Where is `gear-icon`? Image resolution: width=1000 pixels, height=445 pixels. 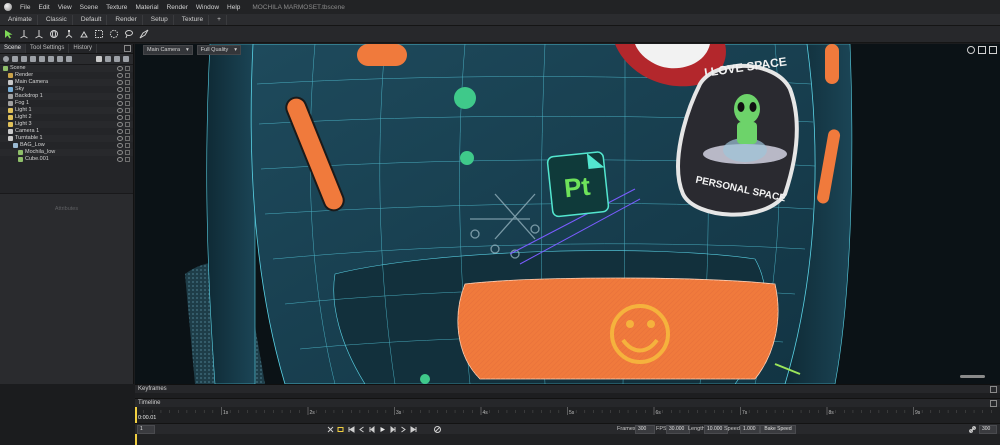
gear-icon is located at coordinates (971, 49).